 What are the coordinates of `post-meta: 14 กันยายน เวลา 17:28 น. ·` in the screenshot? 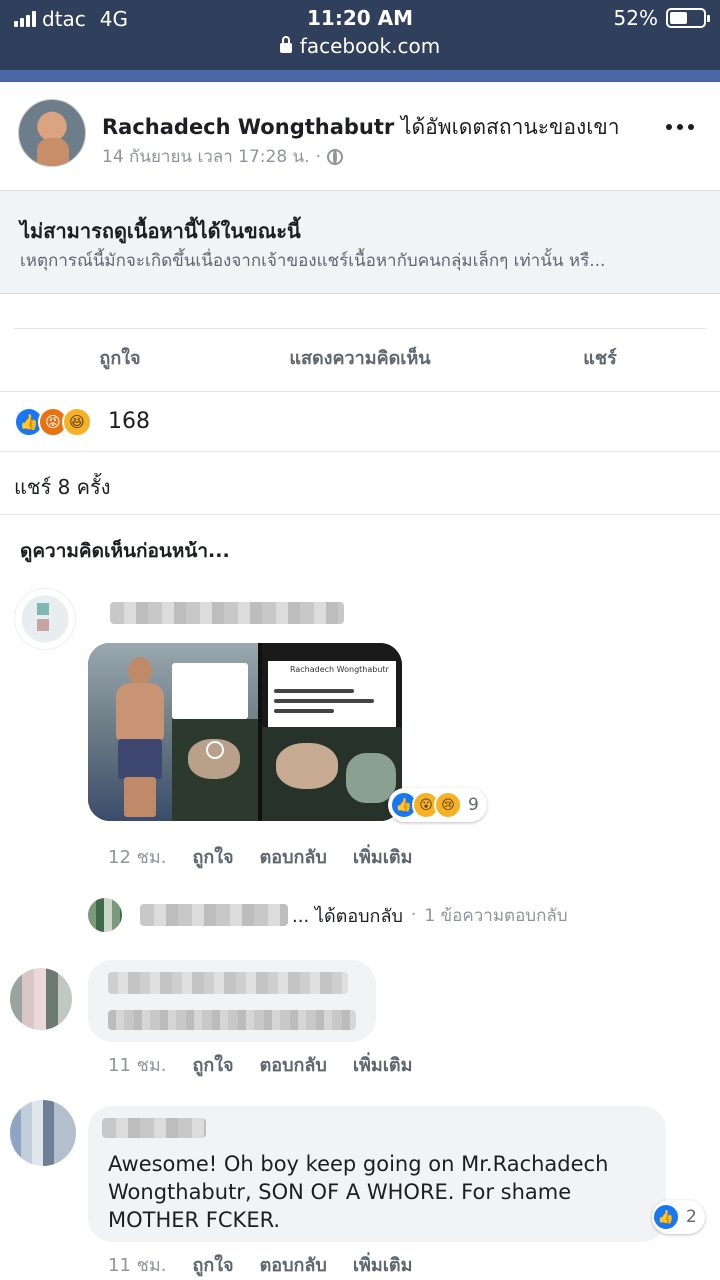 It's located at (222, 156).